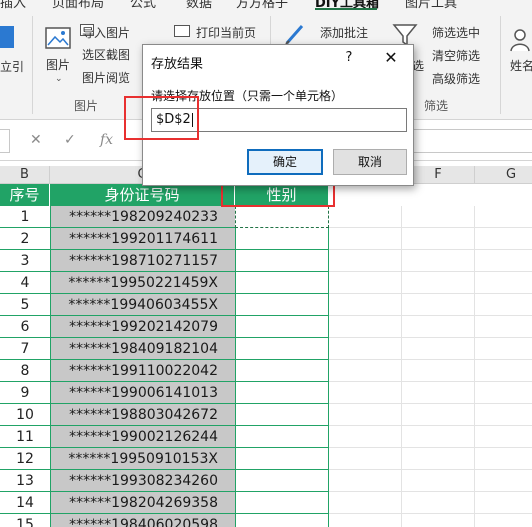  What do you see at coordinates (25, 195) in the screenshot?
I see `header-seq: 序号` at bounding box center [25, 195].